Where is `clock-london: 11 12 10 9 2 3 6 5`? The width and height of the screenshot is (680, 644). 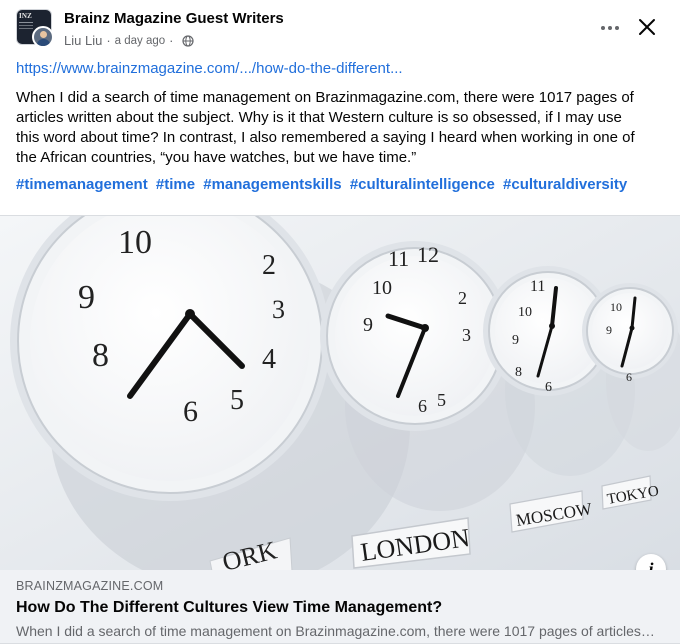 clock-london: 11 12 10 9 2 3 6 5 is located at coordinates (415, 336).